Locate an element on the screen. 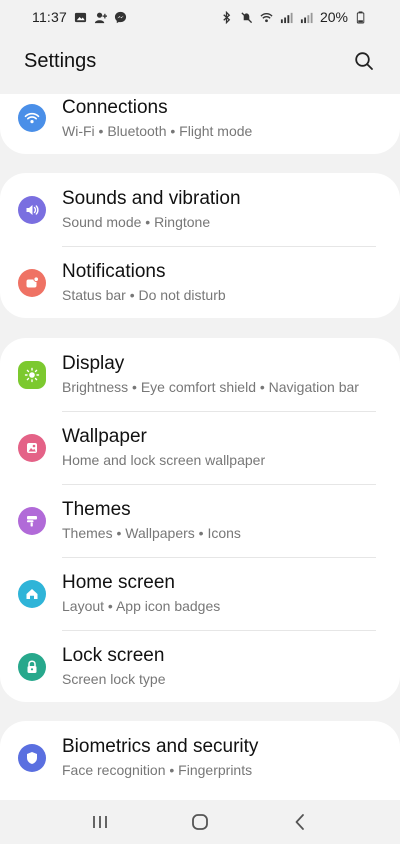  status-left: 11:37 is located at coordinates (79, 17).